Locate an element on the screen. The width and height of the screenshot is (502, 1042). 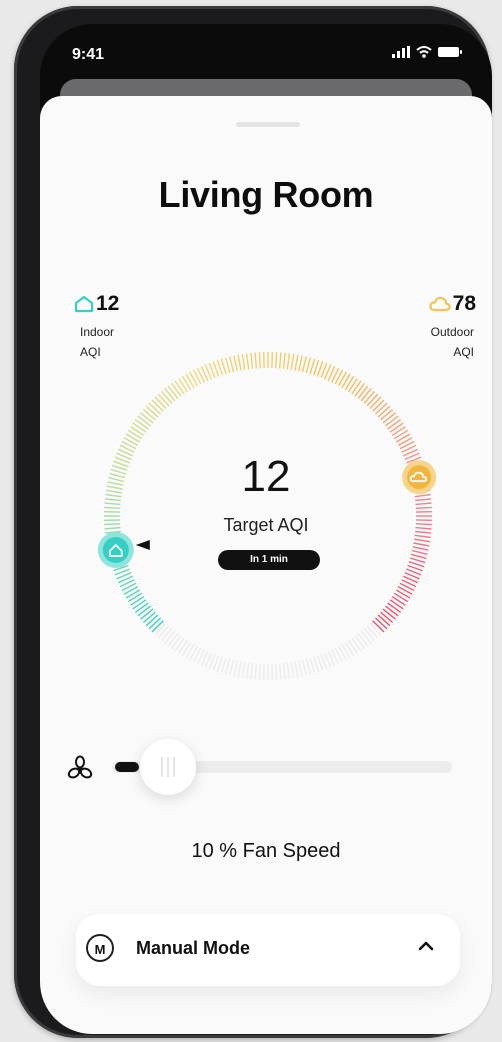
mode-selector: M Manual Mode is located at coordinates (268, 950).